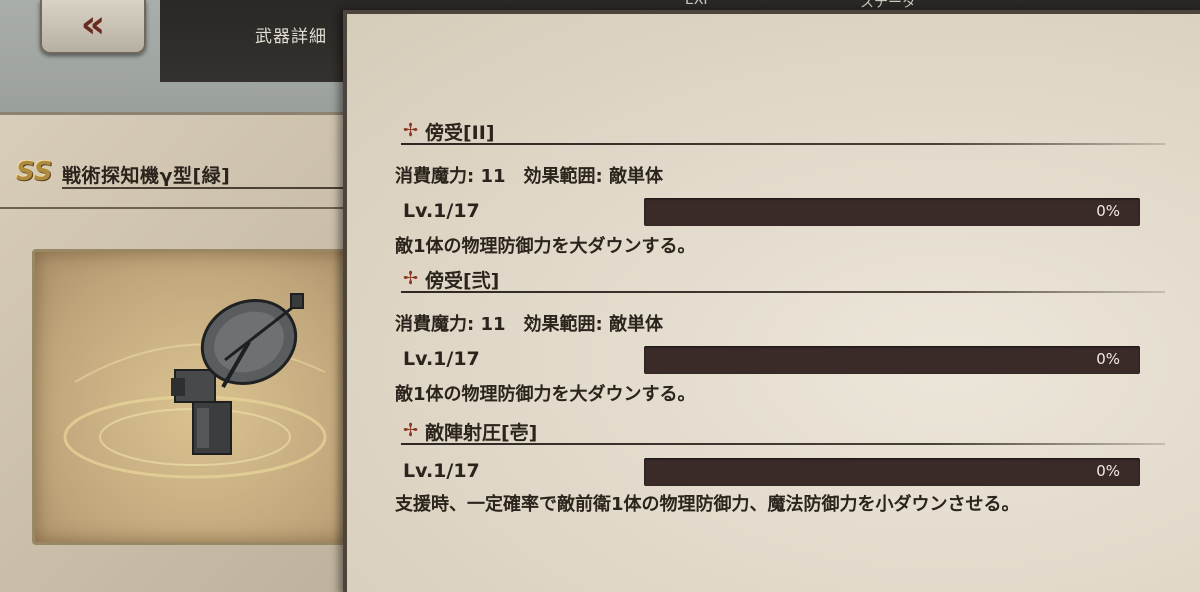 The width and height of the screenshot is (1200, 592). I want to click on header-title: 武器詳細, so click(291, 37).